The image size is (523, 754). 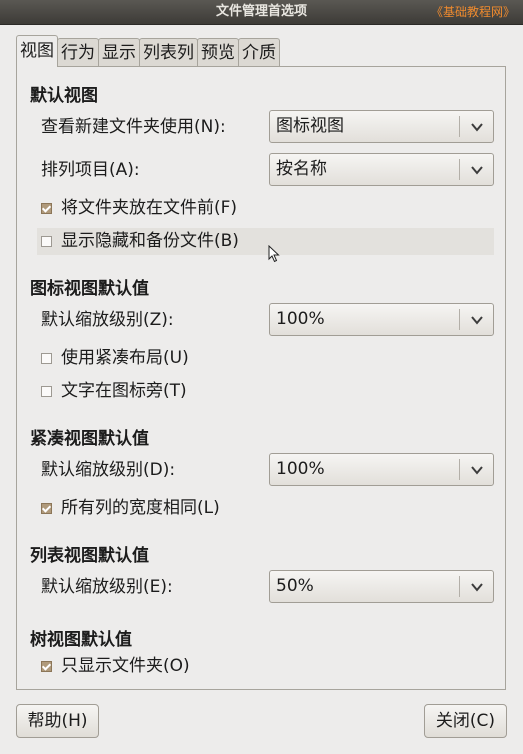 I want to click on section-title-tree-view: 树视图默认值, so click(x=81, y=640).